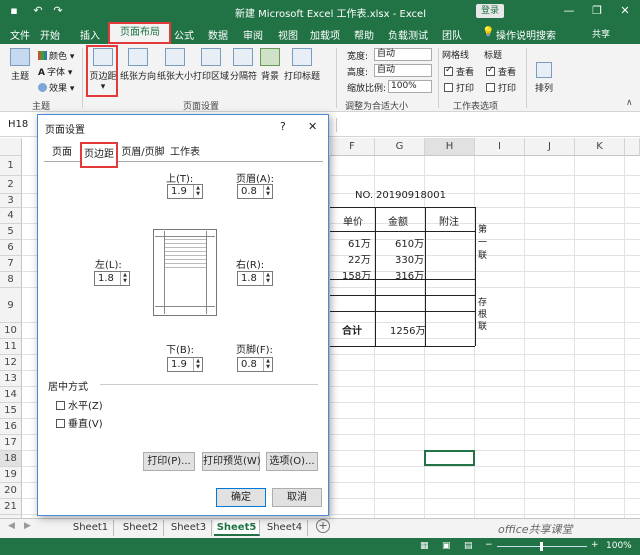  What do you see at coordinates (112, 278) in the screenshot?
I see `left-margin-input: 1.8 ▲ ▼` at bounding box center [112, 278].